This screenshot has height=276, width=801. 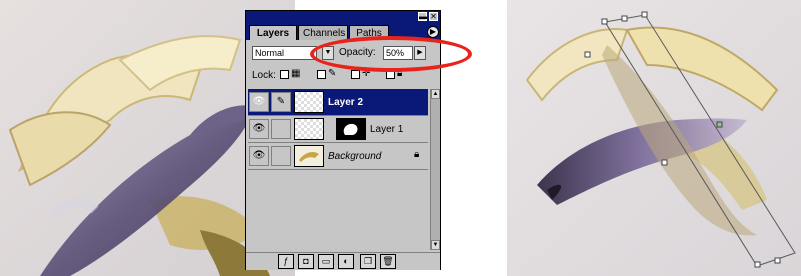 What do you see at coordinates (281, 102) in the screenshot?
I see `brush-icon: ✎` at bounding box center [281, 102].